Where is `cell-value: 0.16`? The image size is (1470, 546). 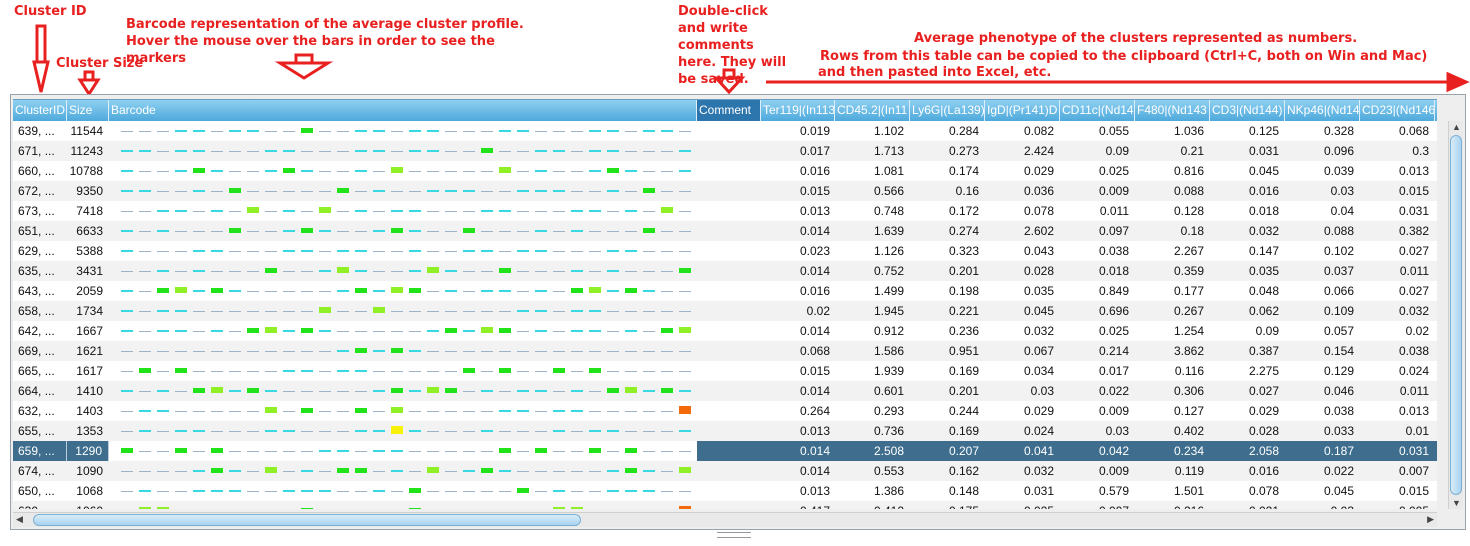 cell-value: 0.16 is located at coordinates (947, 191).